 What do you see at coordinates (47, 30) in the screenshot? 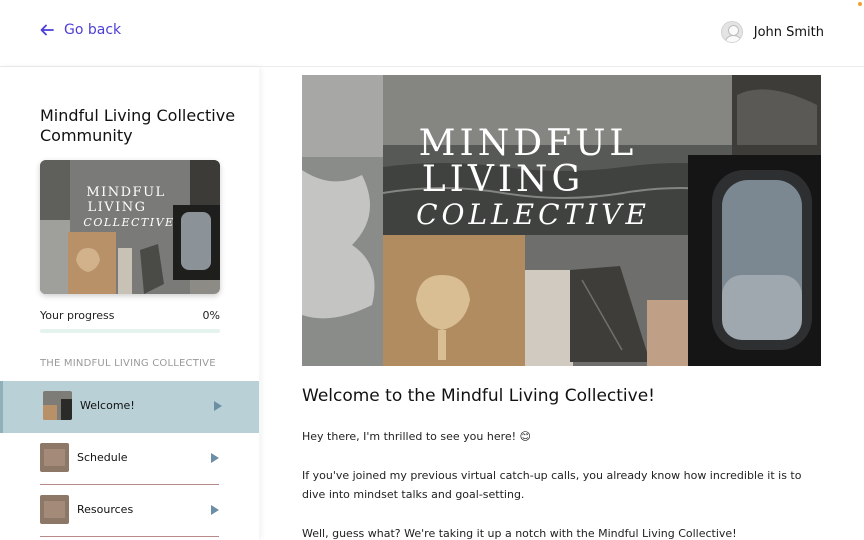
I see `arrow-left-icon` at bounding box center [47, 30].